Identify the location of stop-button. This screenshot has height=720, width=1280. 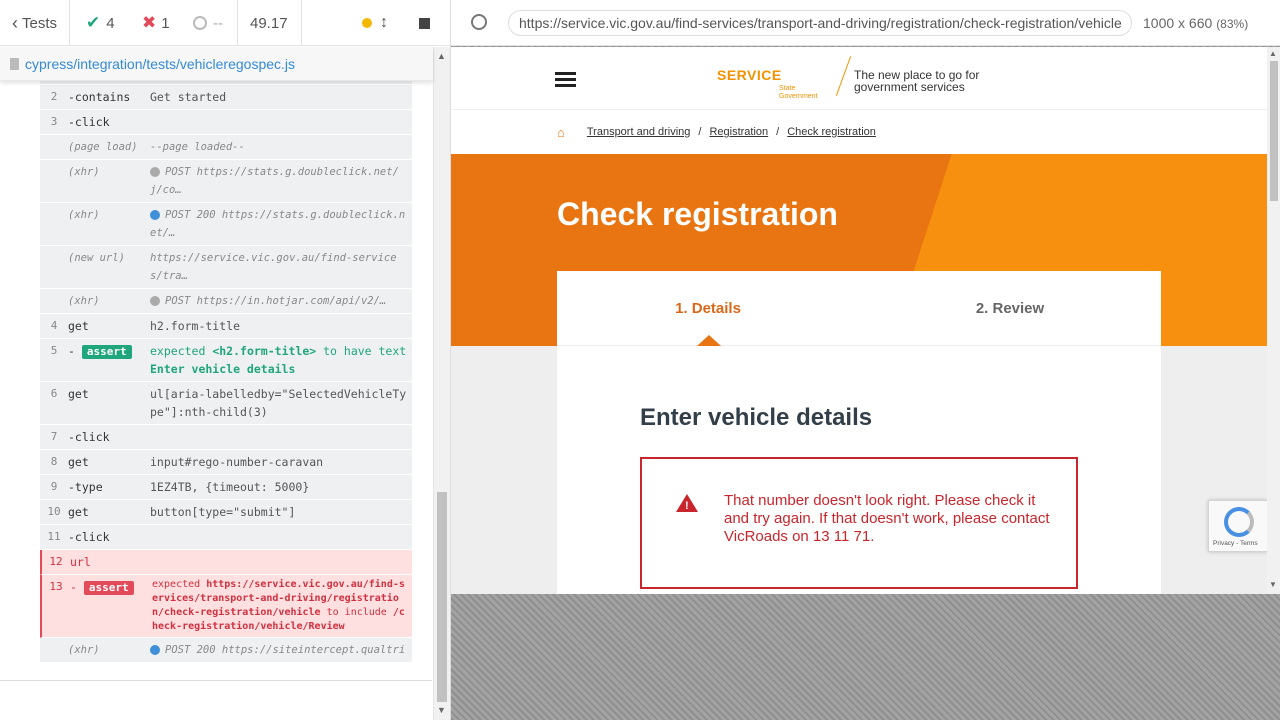
(424, 23).